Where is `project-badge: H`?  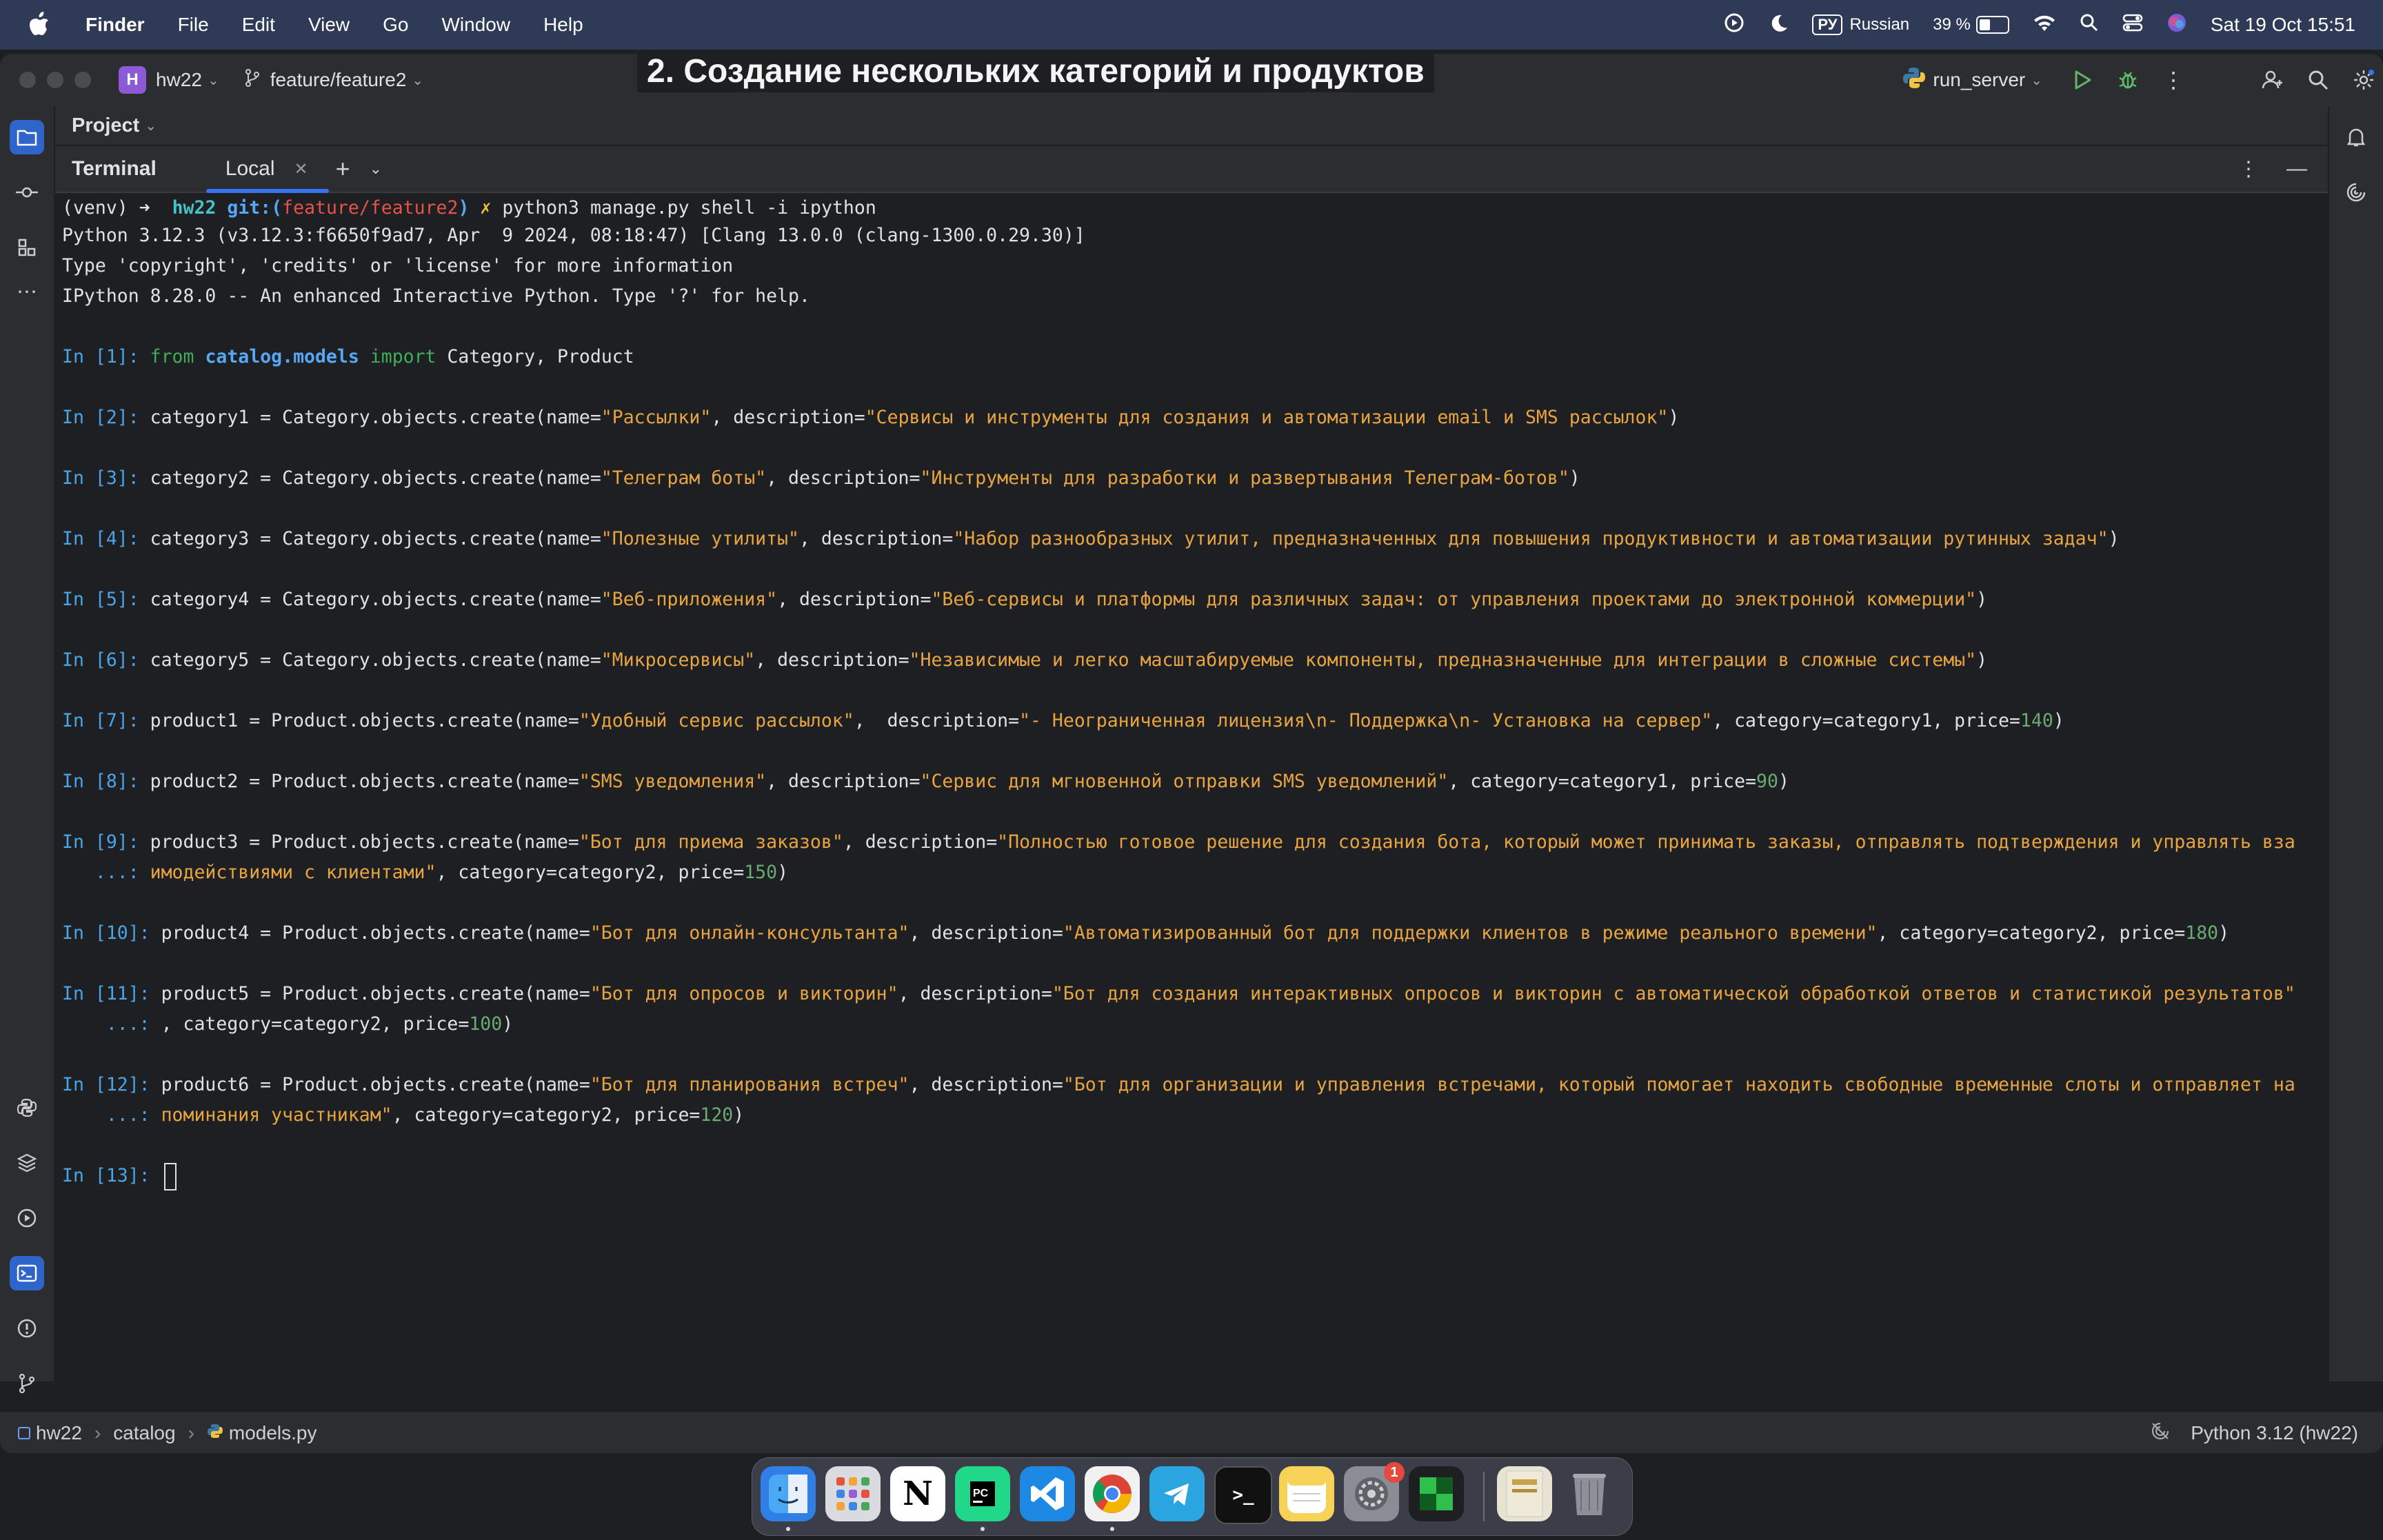 project-badge: H is located at coordinates (132, 80).